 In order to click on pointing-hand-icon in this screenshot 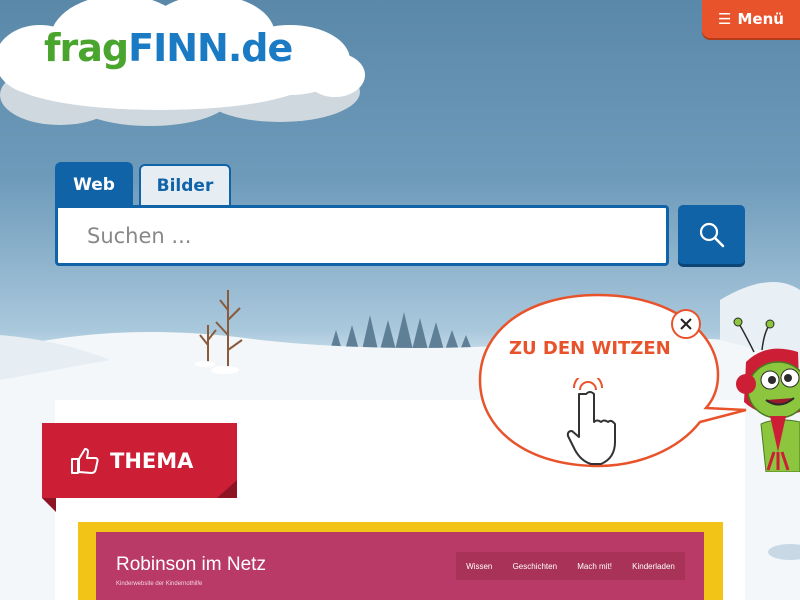, I will do `click(591, 421)`.